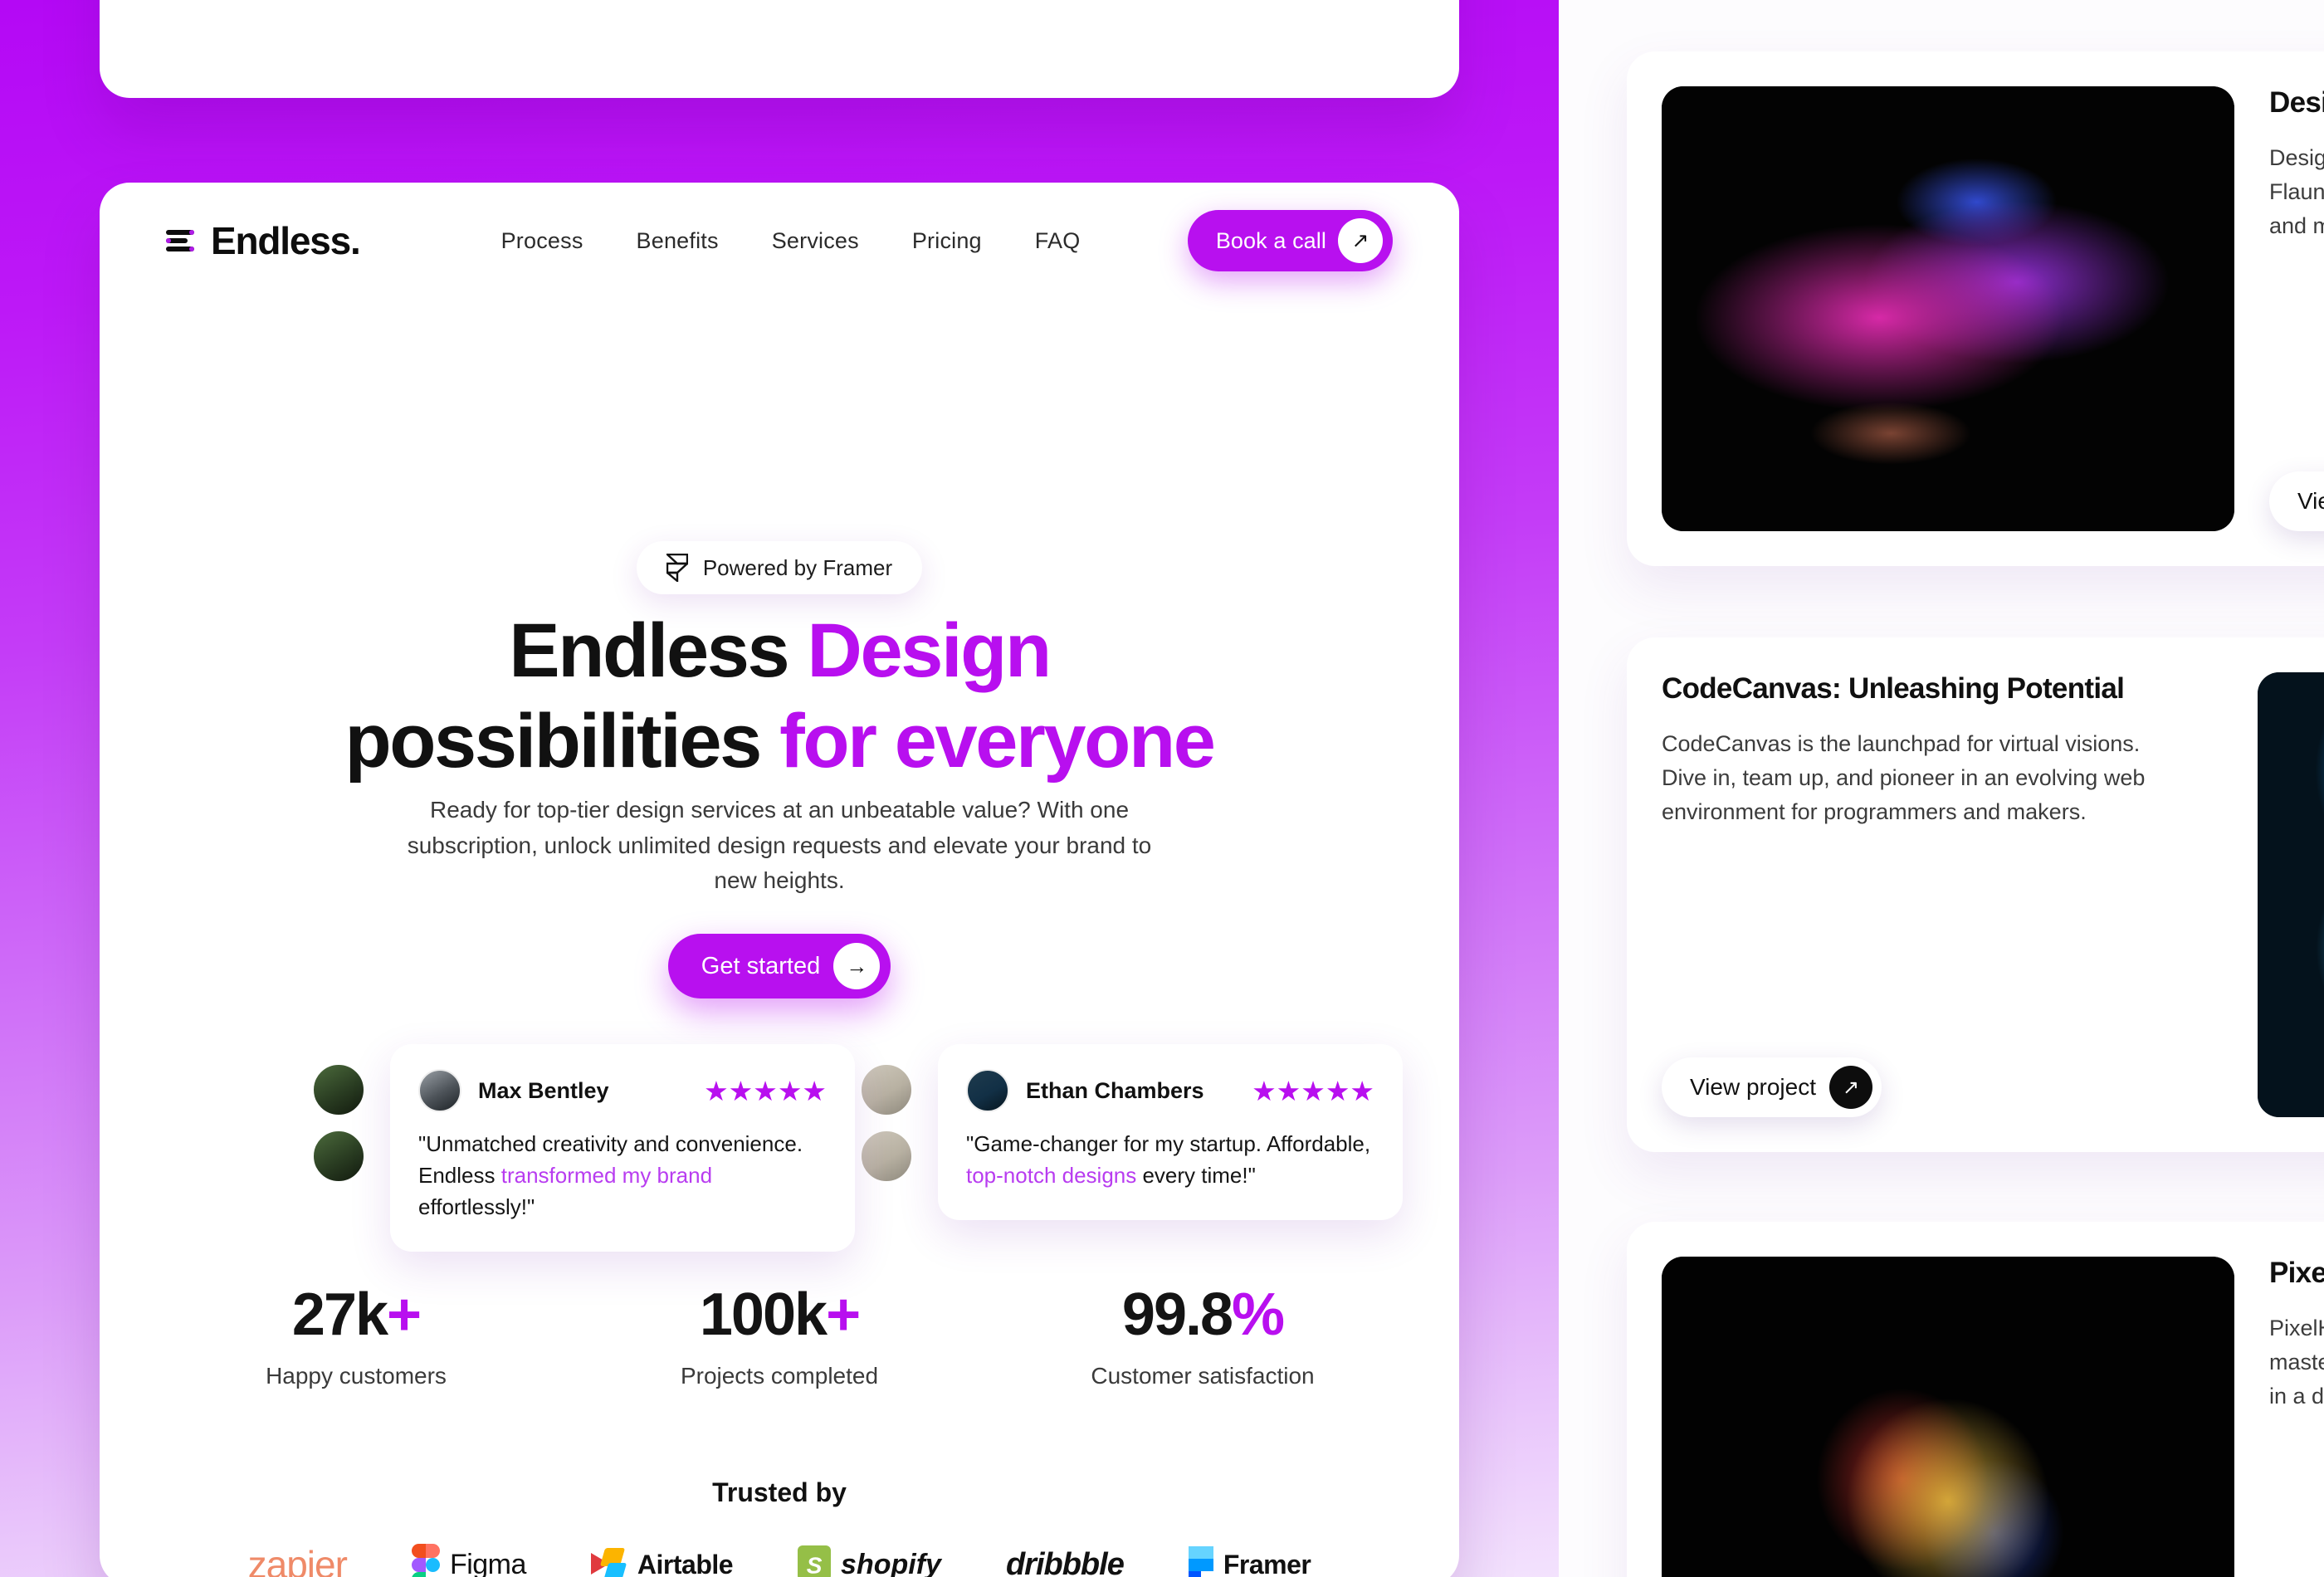  What do you see at coordinates (815, 1561) in the screenshot?
I see `shopify-logo-icon` at bounding box center [815, 1561].